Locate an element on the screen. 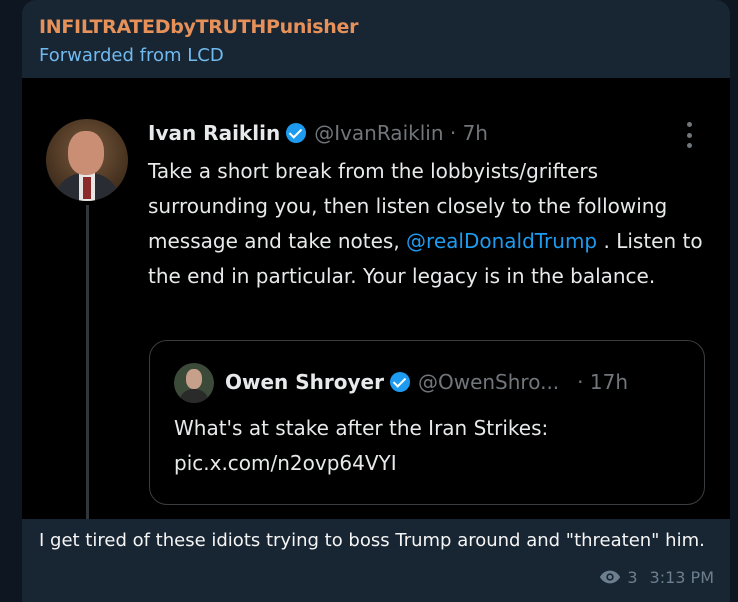 This screenshot has width=738, height=602. tweet-header: Ivan Raiklin @IvanRaiklin · 7h is located at coordinates (318, 133).